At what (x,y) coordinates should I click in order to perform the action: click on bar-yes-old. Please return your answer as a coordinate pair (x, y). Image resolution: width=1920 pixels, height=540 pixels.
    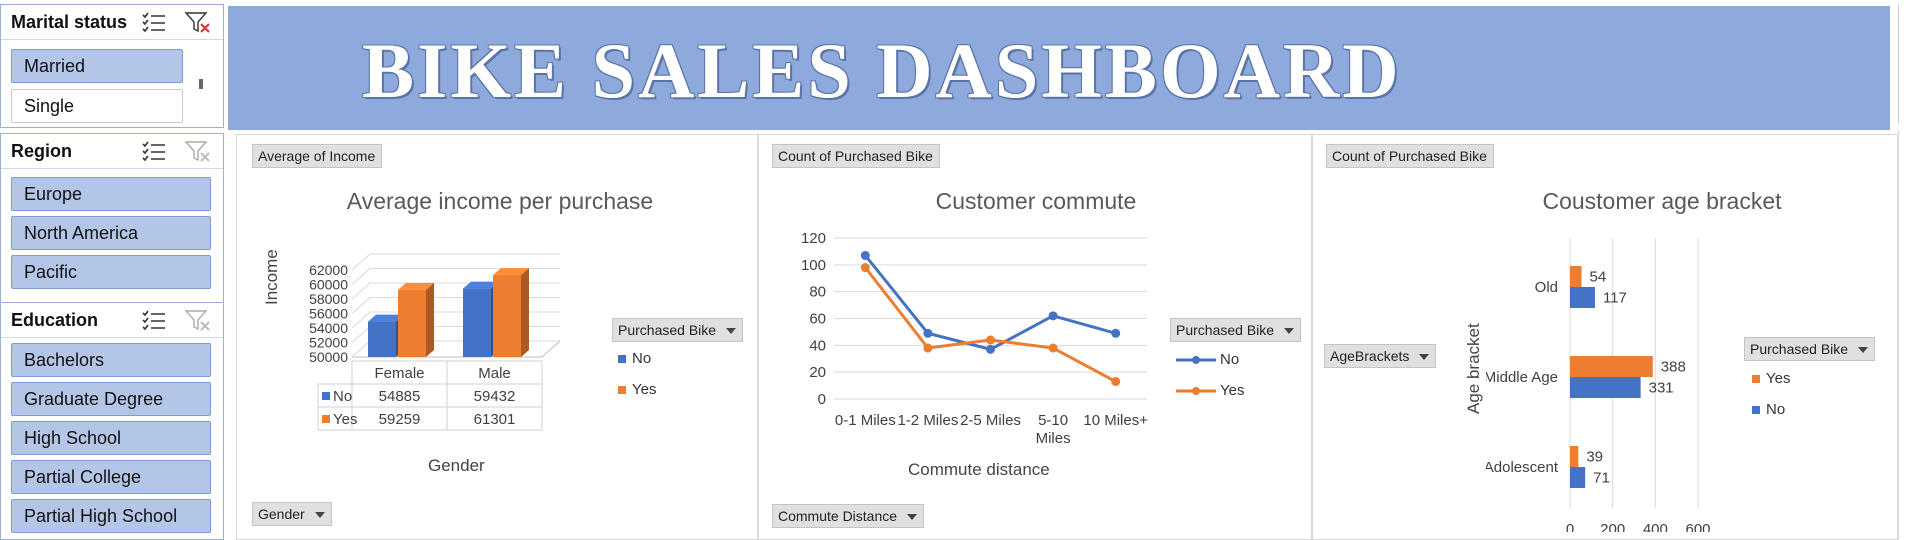
    Looking at the image, I should click on (1576, 276).